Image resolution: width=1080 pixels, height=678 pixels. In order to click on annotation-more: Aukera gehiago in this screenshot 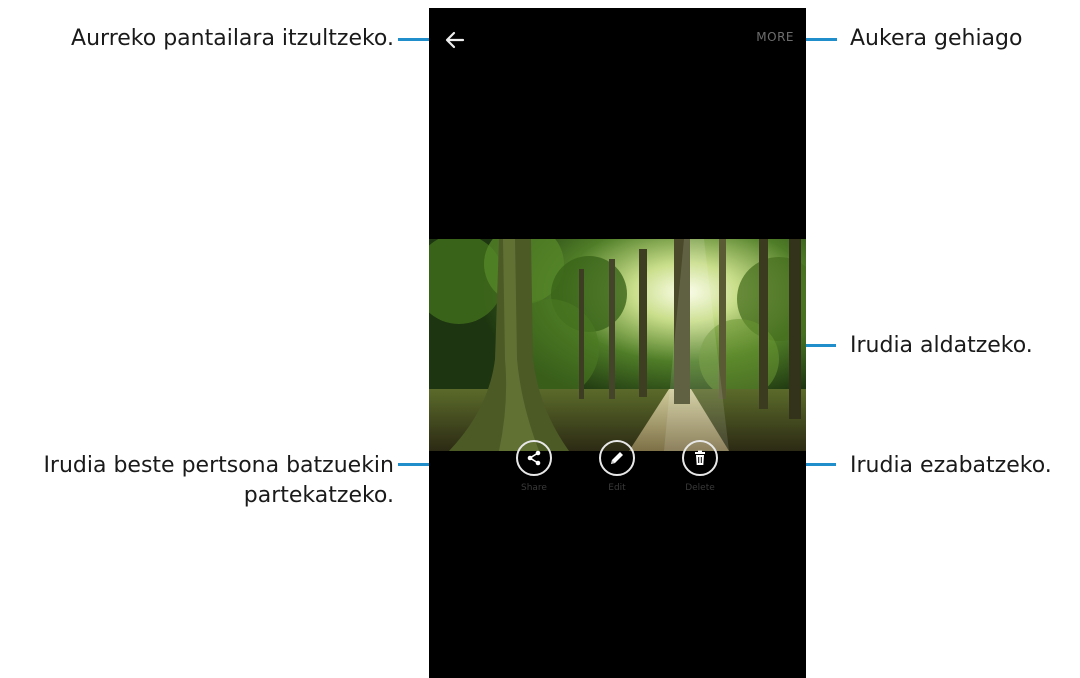, I will do `click(936, 38)`.